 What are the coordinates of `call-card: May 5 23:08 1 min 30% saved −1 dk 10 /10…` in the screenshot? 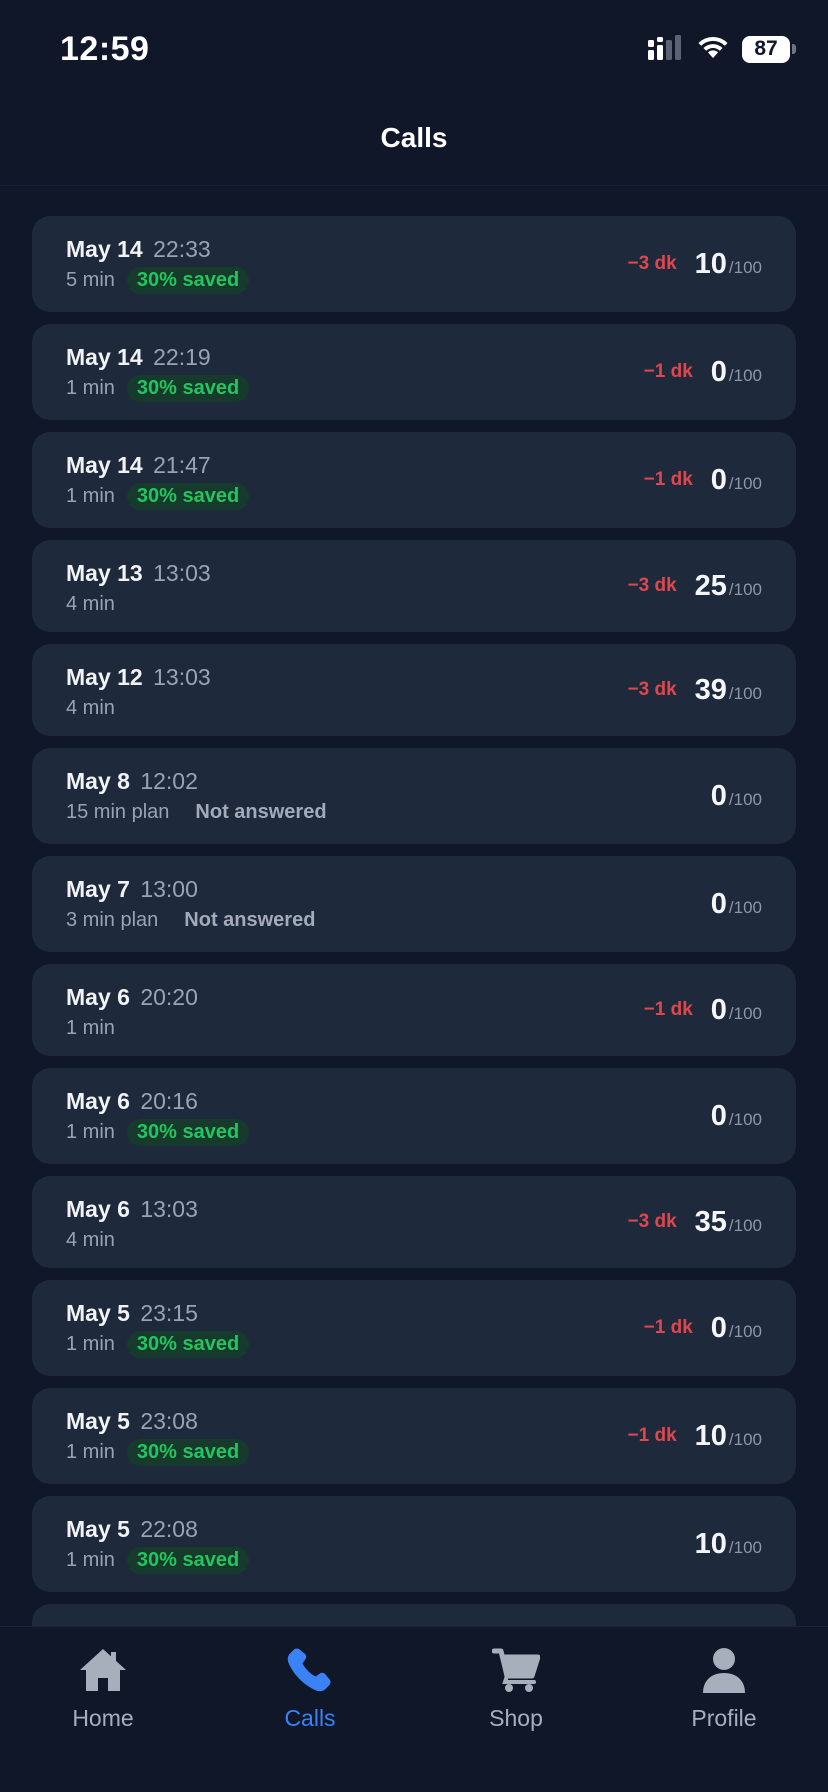 It's located at (414, 1436).